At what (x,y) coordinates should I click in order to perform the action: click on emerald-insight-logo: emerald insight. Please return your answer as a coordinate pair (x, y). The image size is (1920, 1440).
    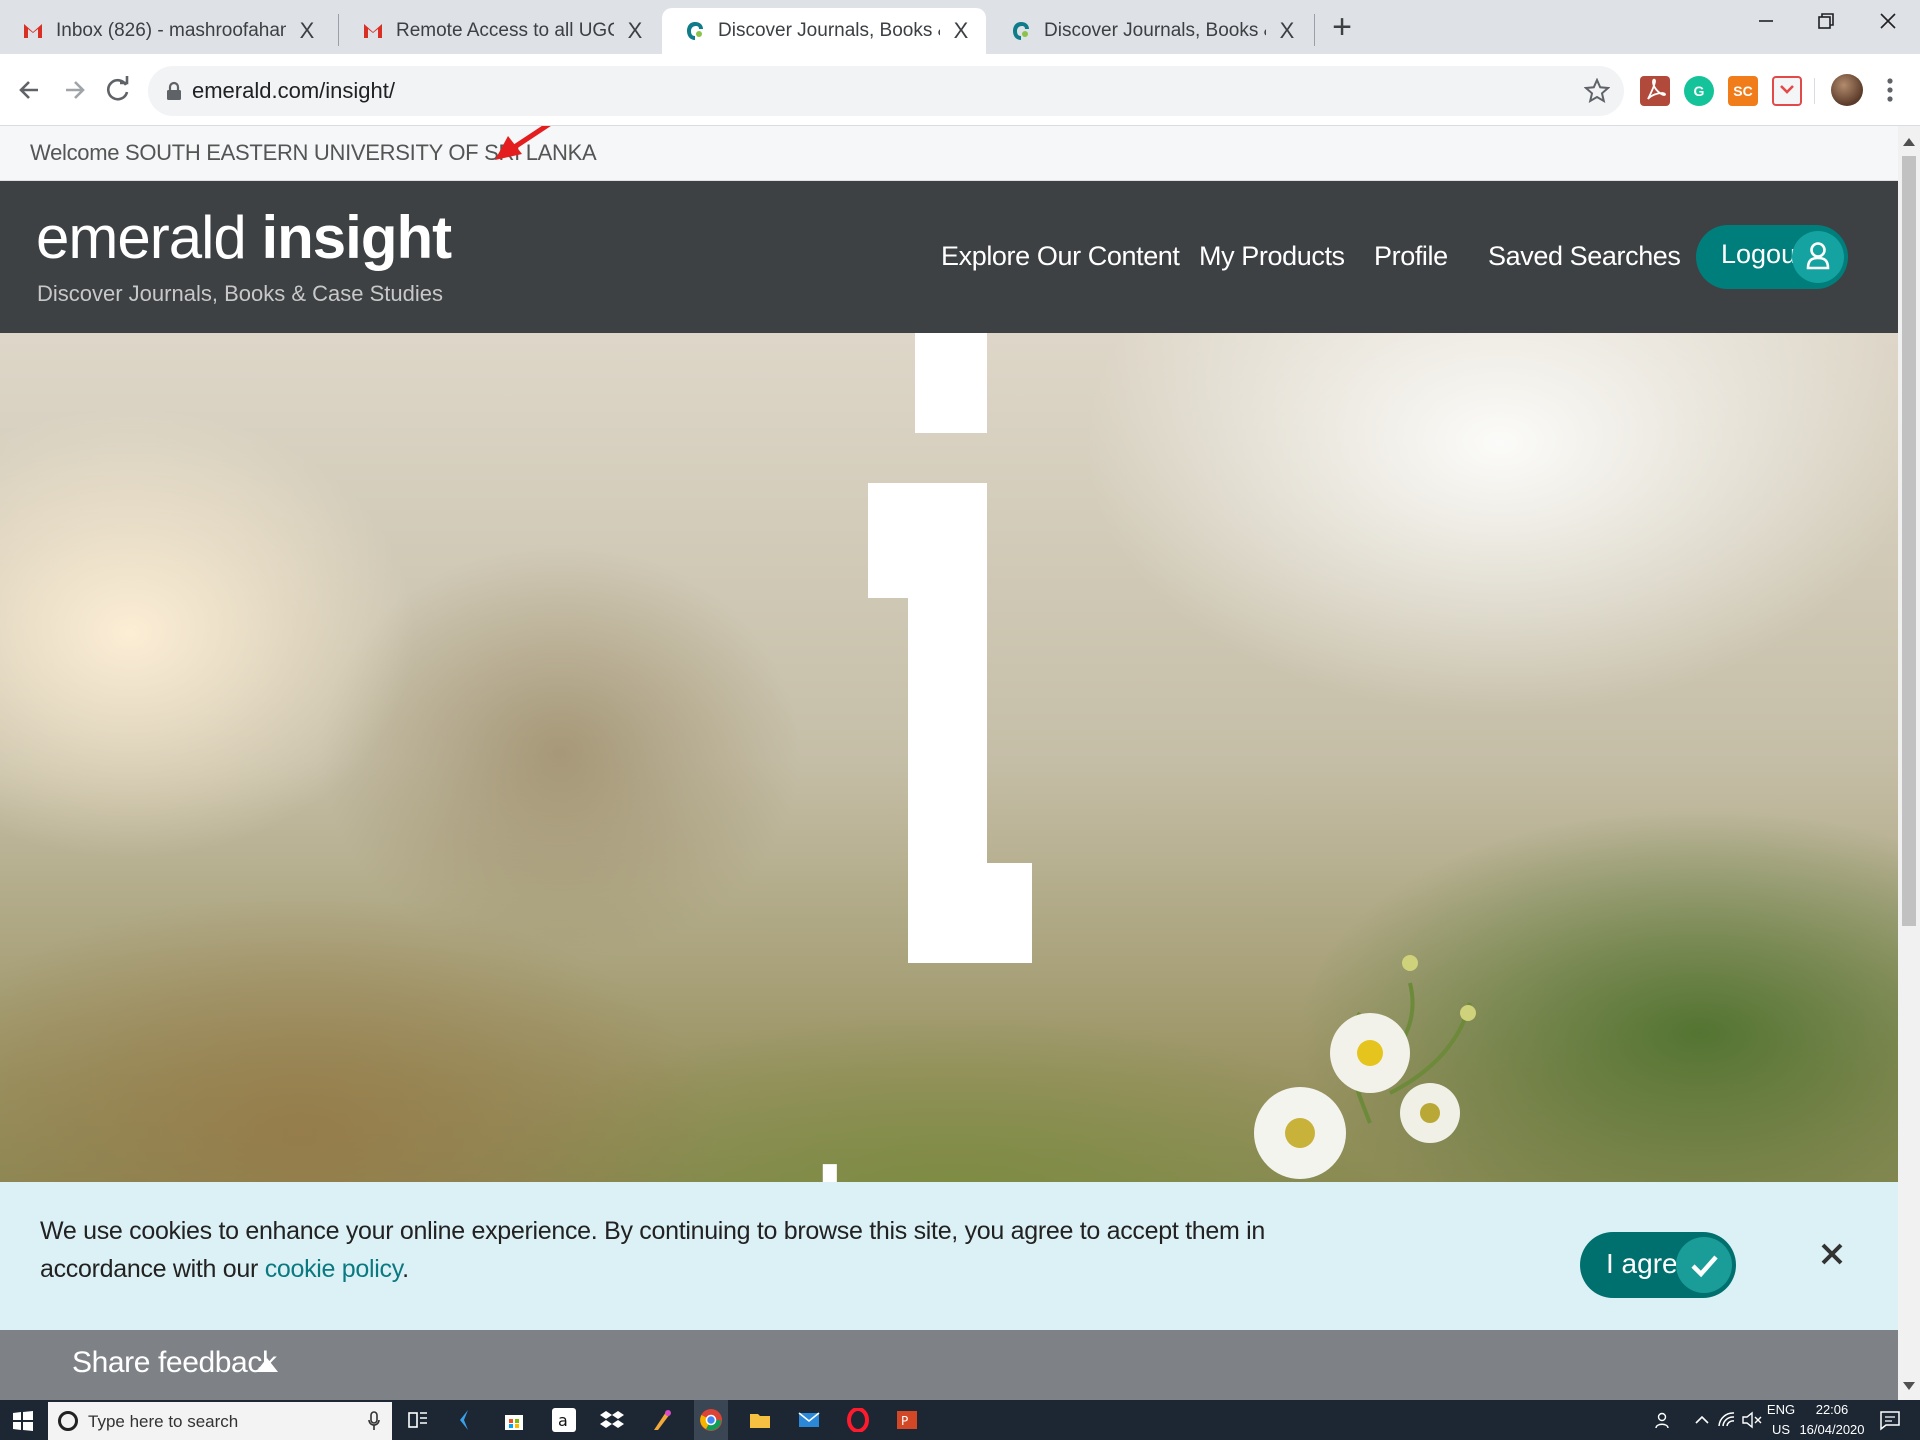
    Looking at the image, I should click on (244, 237).